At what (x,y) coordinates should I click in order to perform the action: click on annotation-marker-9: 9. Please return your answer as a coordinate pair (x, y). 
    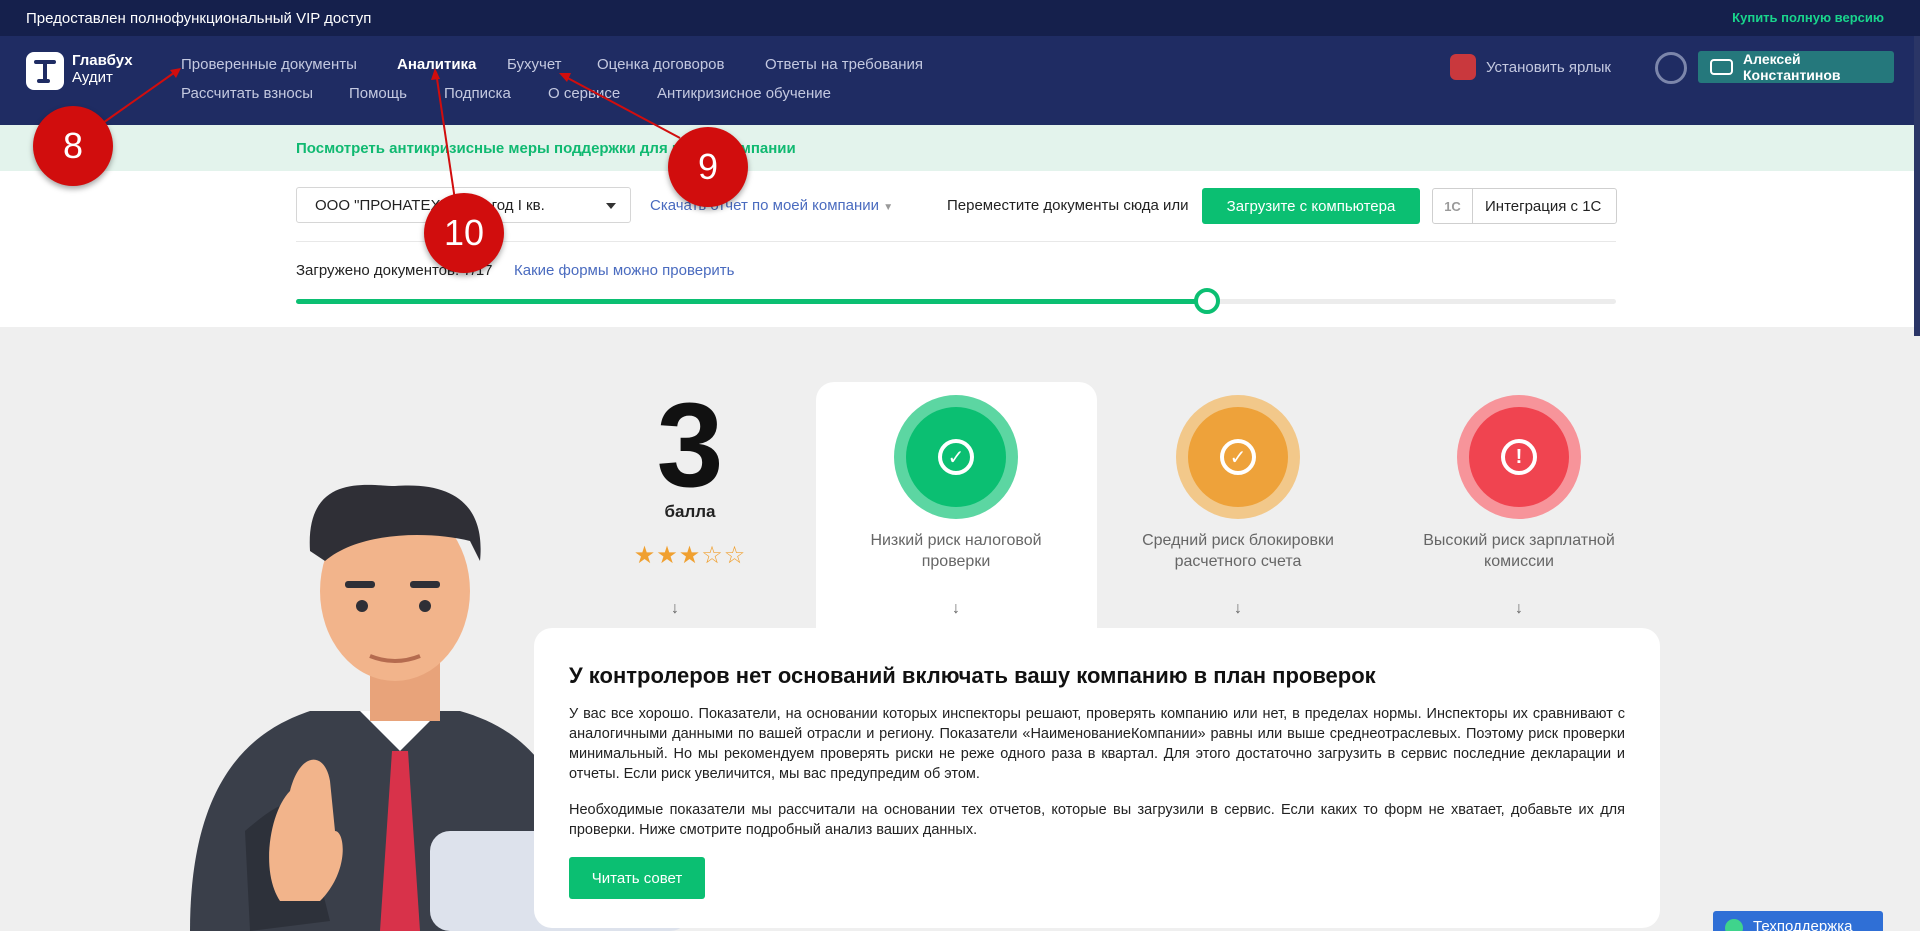
    Looking at the image, I should click on (708, 167).